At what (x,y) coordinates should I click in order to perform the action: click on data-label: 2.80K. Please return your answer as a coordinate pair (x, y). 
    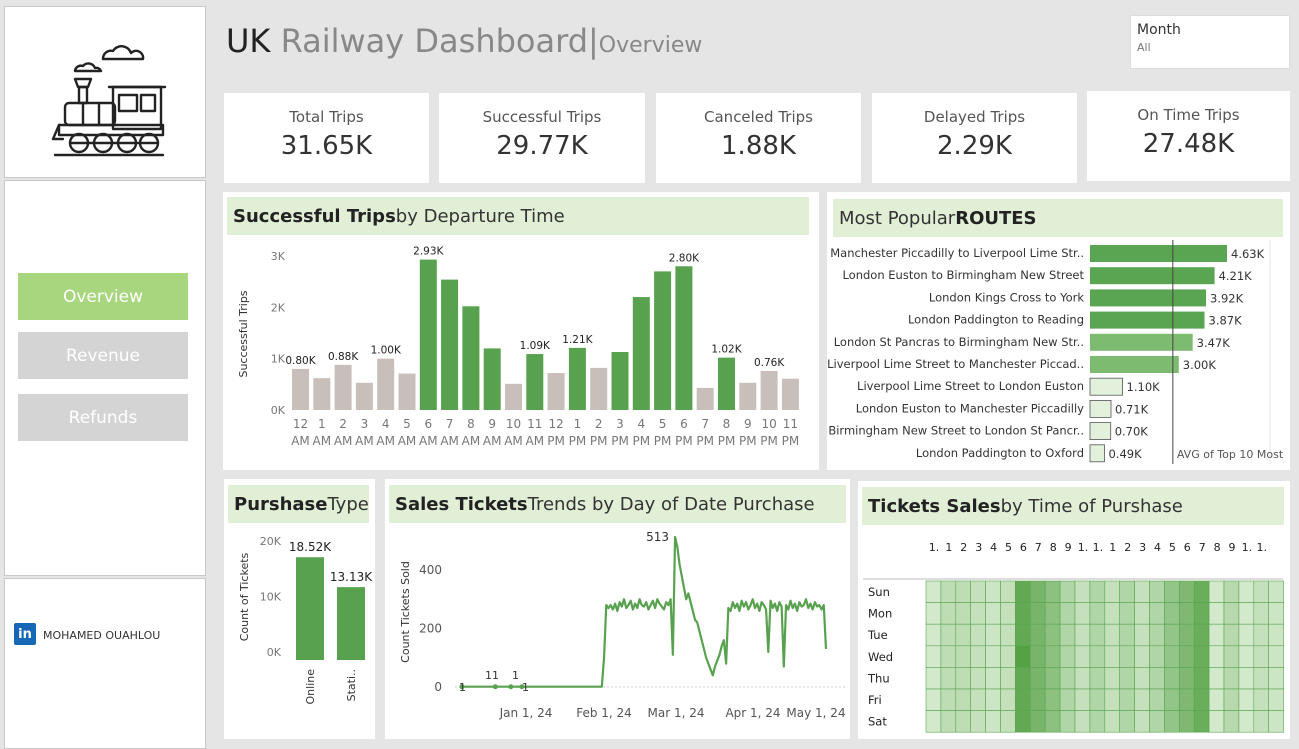
    Looking at the image, I should click on (684, 258).